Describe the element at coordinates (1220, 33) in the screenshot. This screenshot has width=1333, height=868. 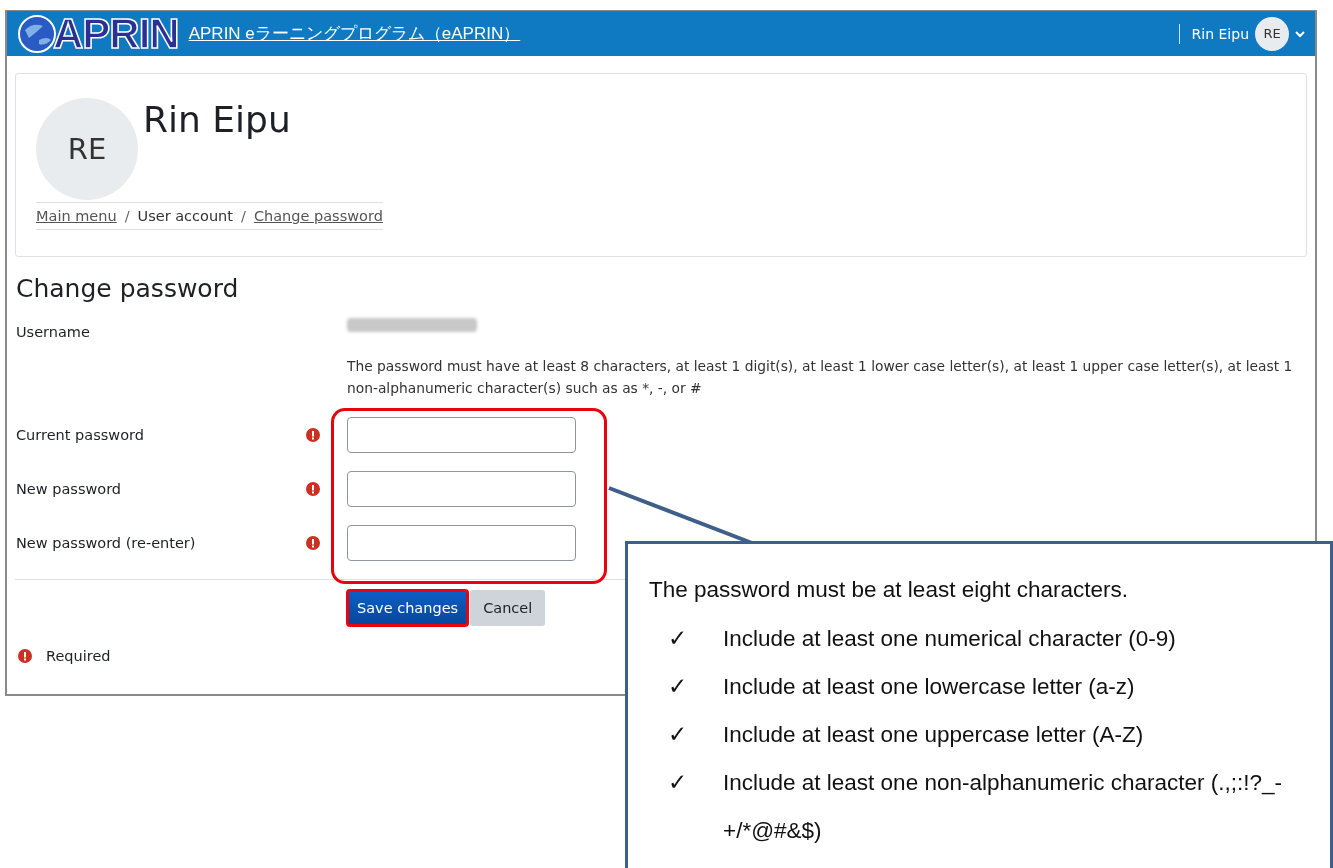
I see `user-name: Rin Eipu` at that location.